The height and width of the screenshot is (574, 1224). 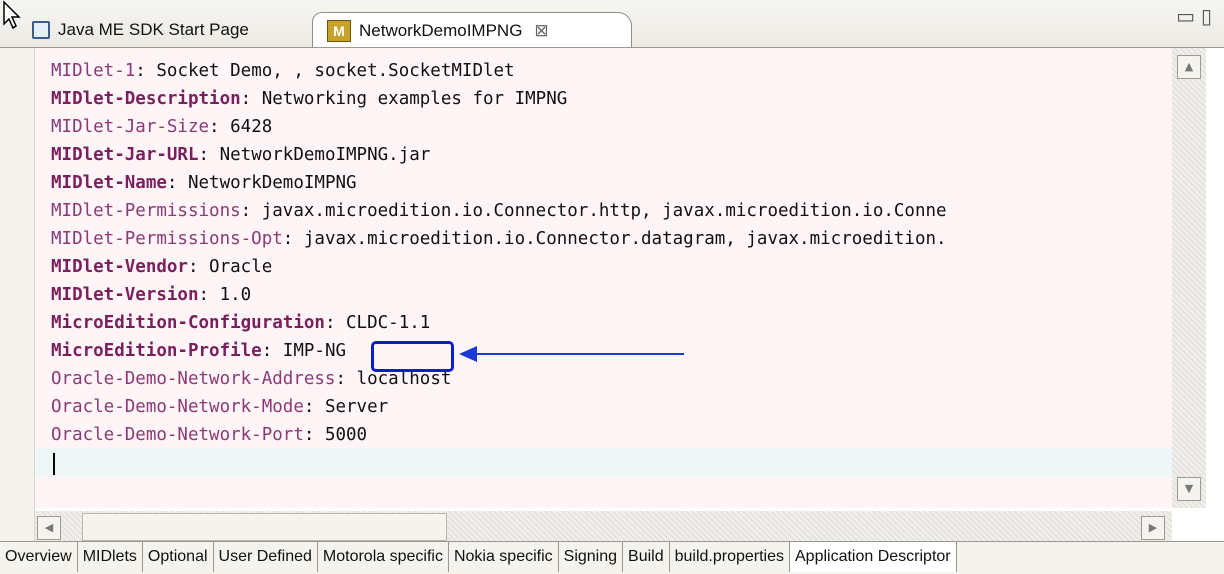 I want to click on tab-label: Java ME SDK Start Page, so click(x=153, y=29).